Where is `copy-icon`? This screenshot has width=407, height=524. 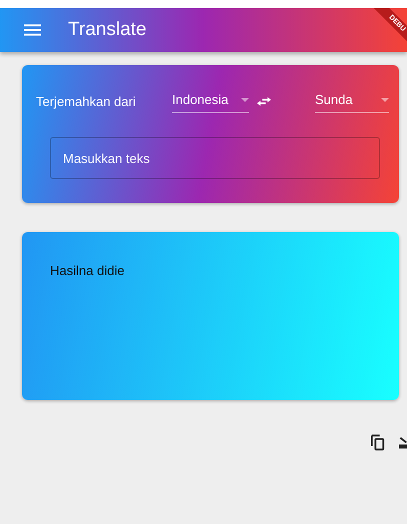
copy-icon is located at coordinates (378, 442).